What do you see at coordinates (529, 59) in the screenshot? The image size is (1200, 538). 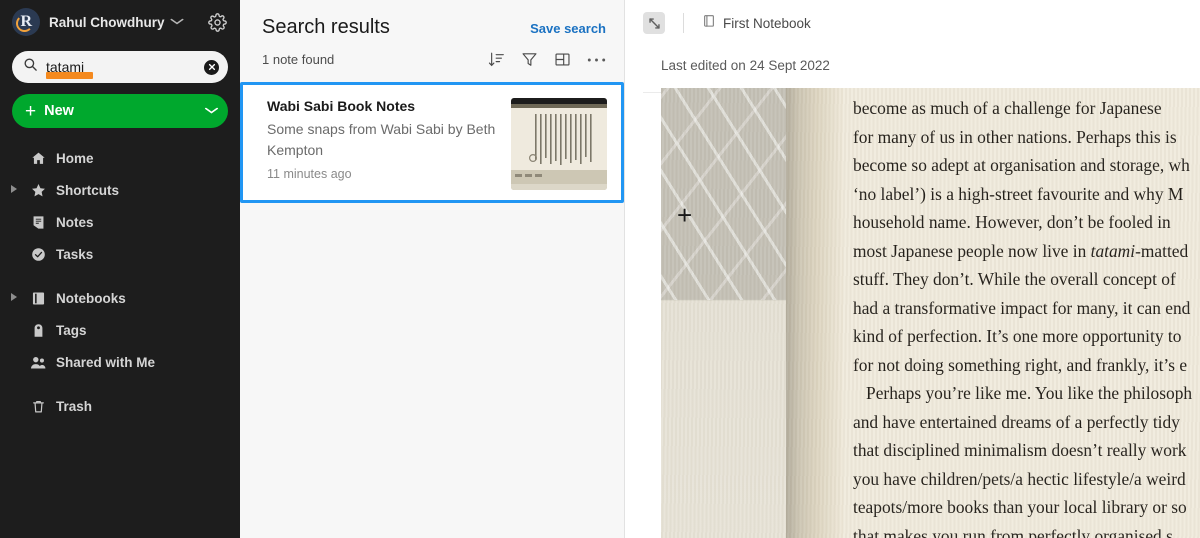 I see `filter-icon` at bounding box center [529, 59].